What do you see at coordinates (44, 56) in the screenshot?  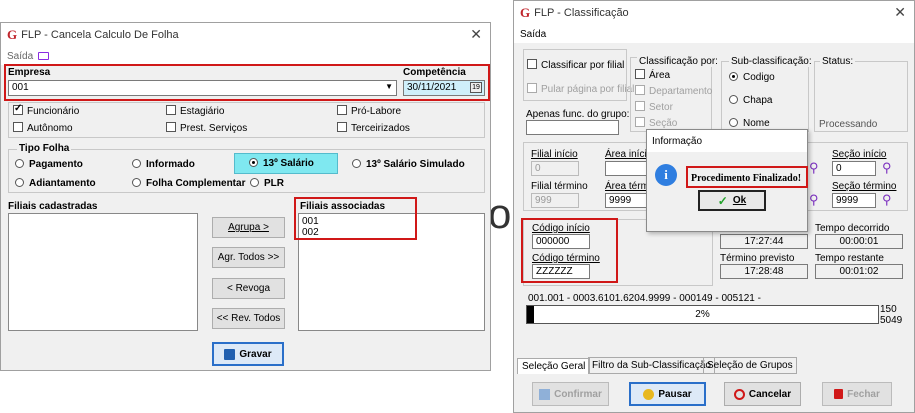 I see `monitor-icon` at bounding box center [44, 56].